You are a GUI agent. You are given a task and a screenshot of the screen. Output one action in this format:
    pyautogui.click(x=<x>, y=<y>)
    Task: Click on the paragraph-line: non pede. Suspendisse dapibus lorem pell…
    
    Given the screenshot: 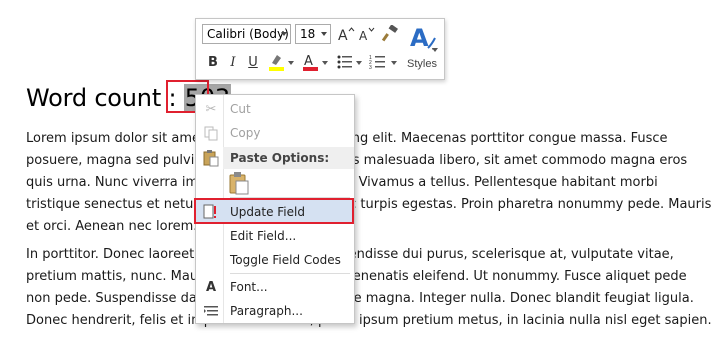 What is the action you would take?
    pyautogui.click(x=360, y=298)
    